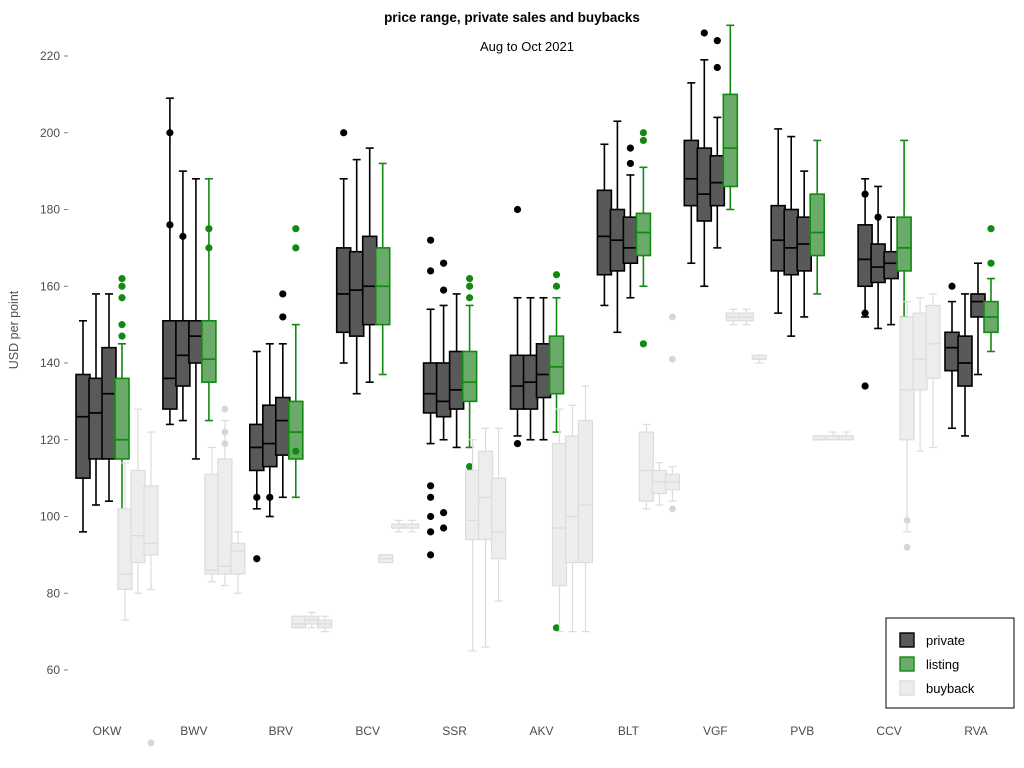 This screenshot has height=768, width=1024. Describe the element at coordinates (281, 731) in the screenshot. I see `x-tick-label-BRV: BRV` at that location.